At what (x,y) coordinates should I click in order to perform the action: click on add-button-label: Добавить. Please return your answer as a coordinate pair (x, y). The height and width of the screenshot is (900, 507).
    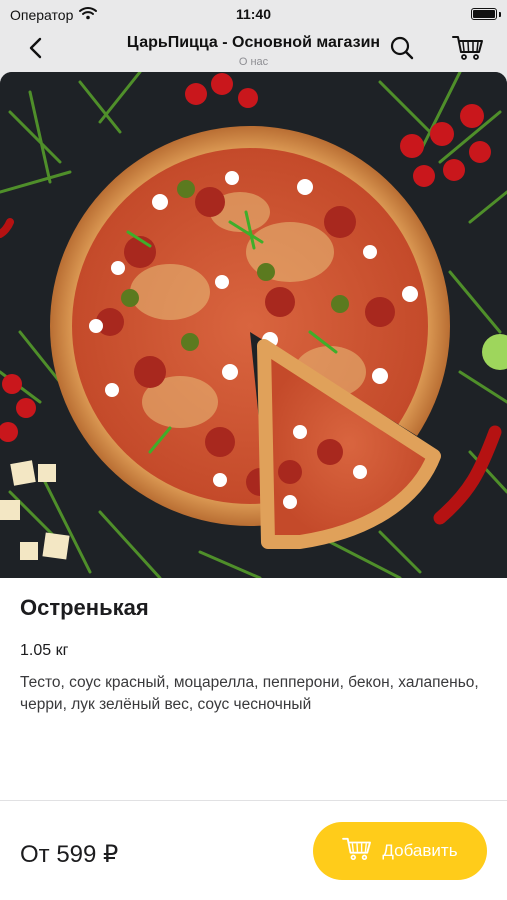
    Looking at the image, I should click on (420, 850).